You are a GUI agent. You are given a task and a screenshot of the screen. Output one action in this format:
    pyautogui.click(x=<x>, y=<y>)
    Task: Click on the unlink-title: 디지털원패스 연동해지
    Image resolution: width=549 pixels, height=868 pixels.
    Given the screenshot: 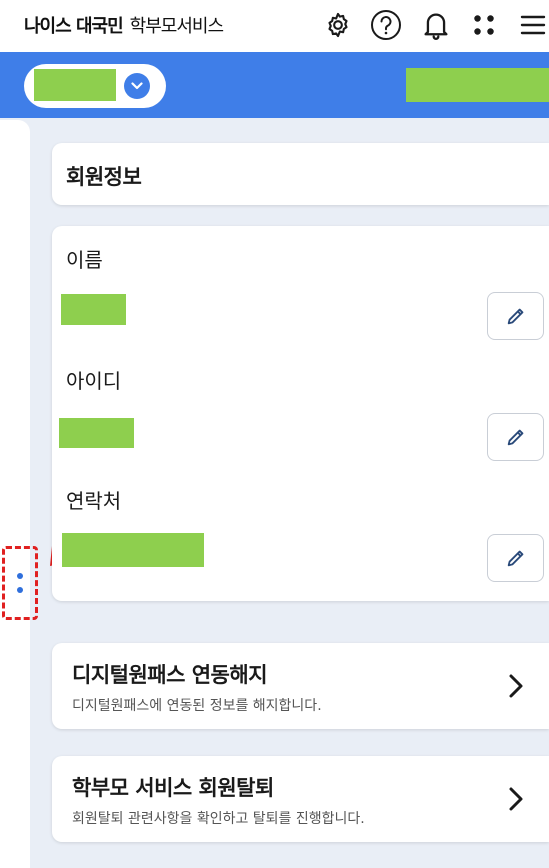 What is the action you would take?
    pyautogui.click(x=170, y=675)
    